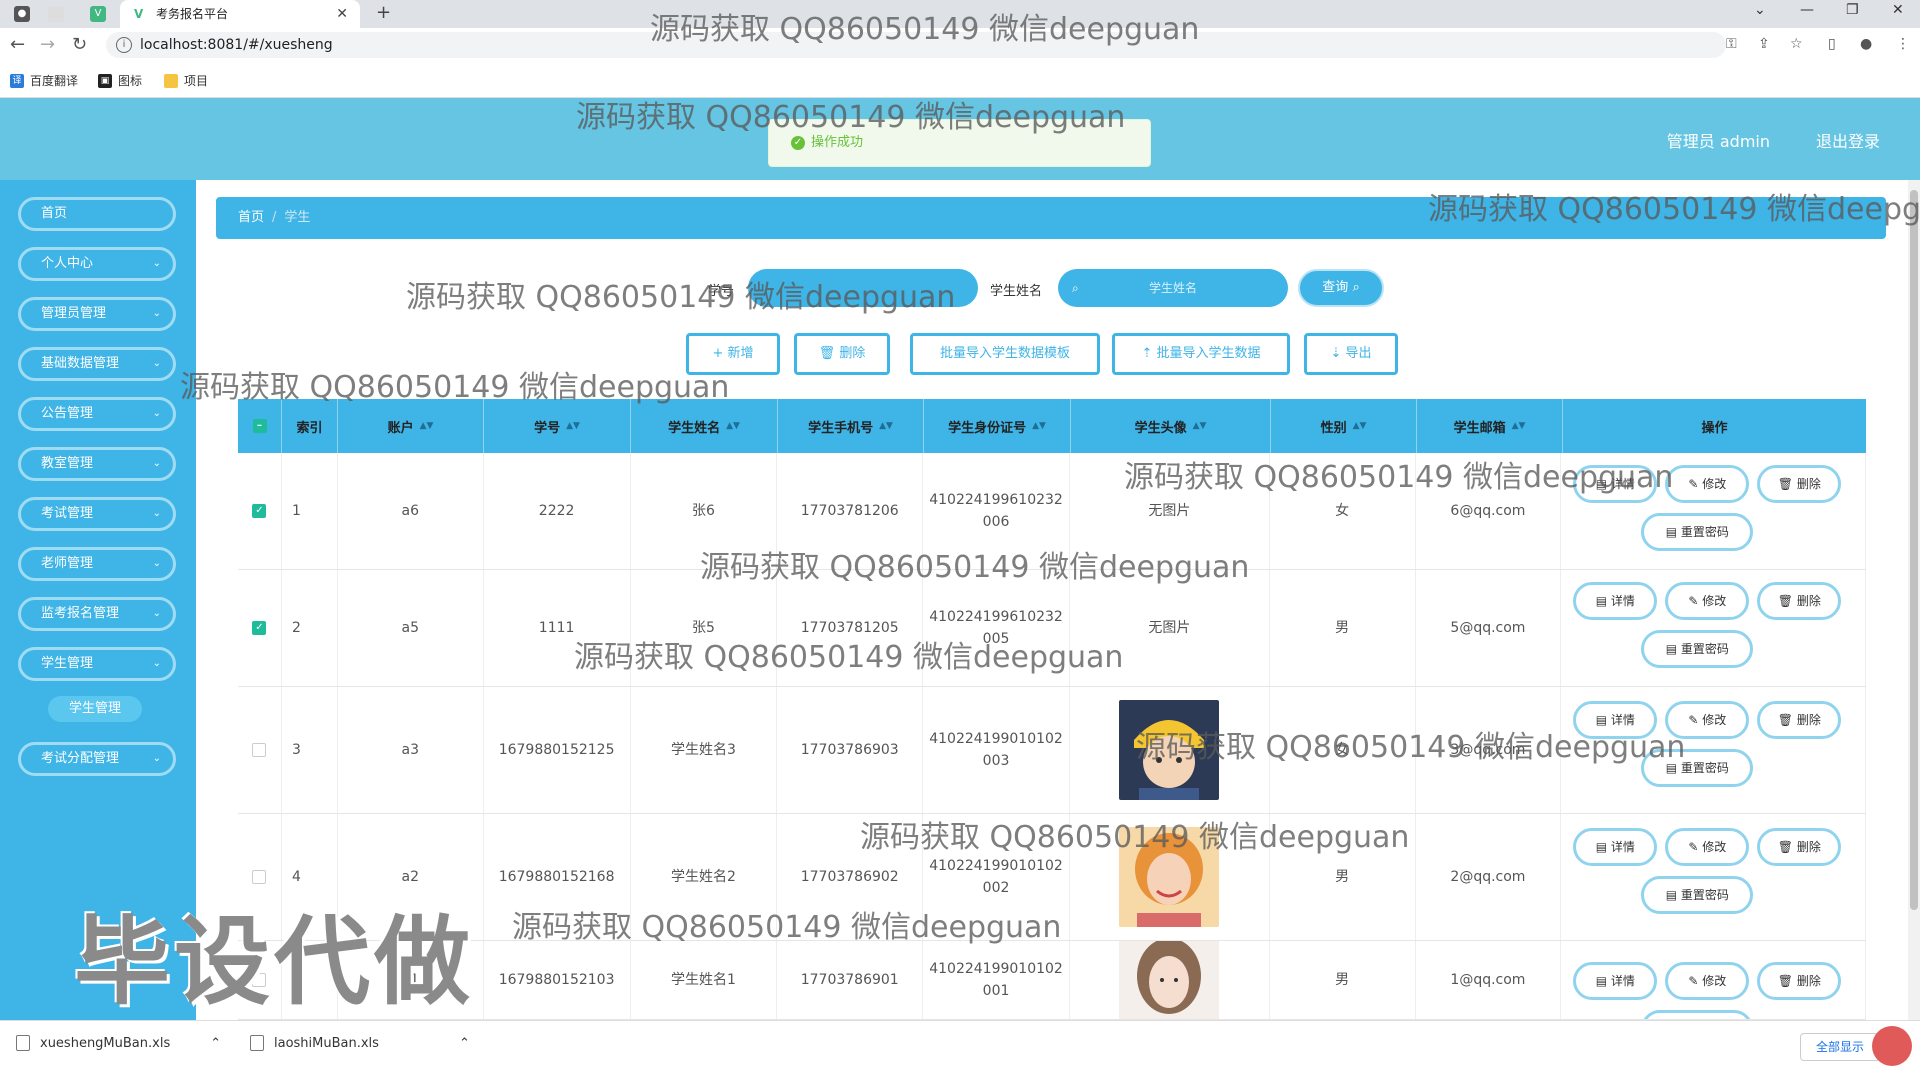  I want to click on download-item: xueshengMuBan.xls ⌃, so click(118, 1043).